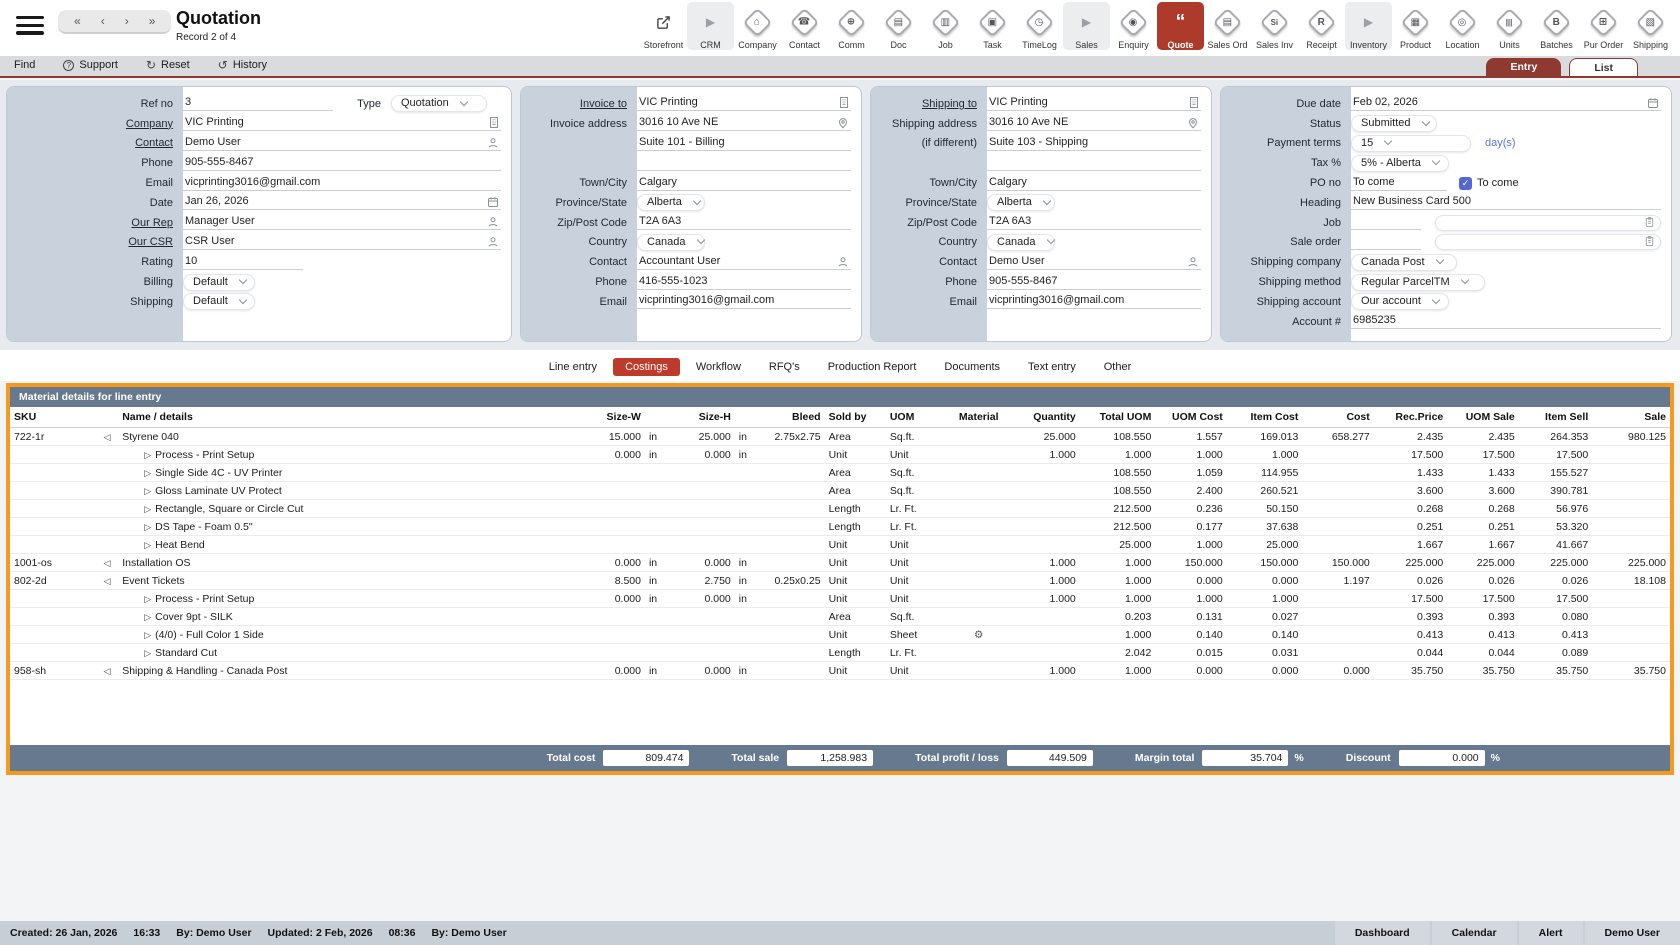  I want to click on invoice-country-select: Canada, so click(671, 242).